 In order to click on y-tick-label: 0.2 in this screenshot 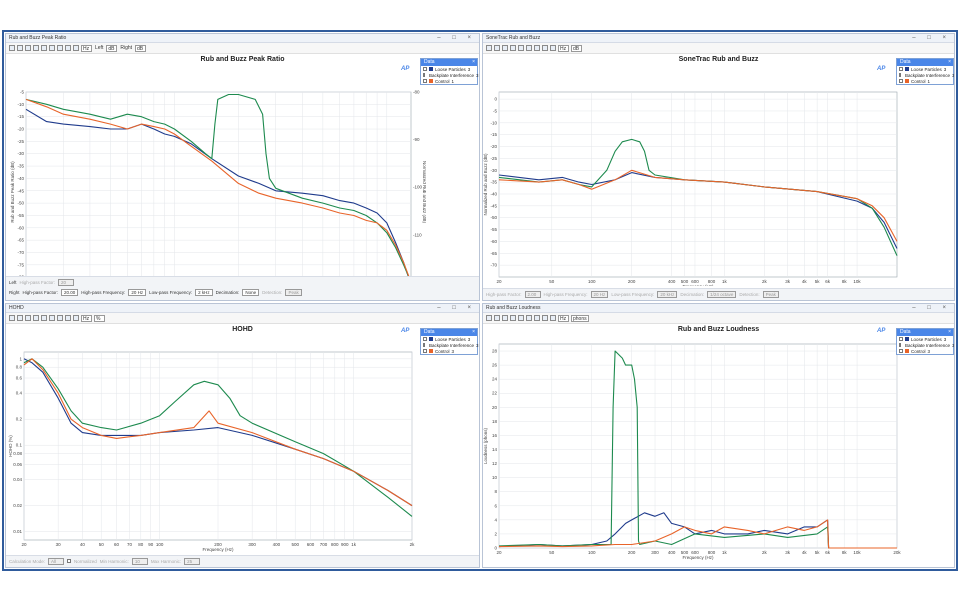, I will do `click(19, 419)`.